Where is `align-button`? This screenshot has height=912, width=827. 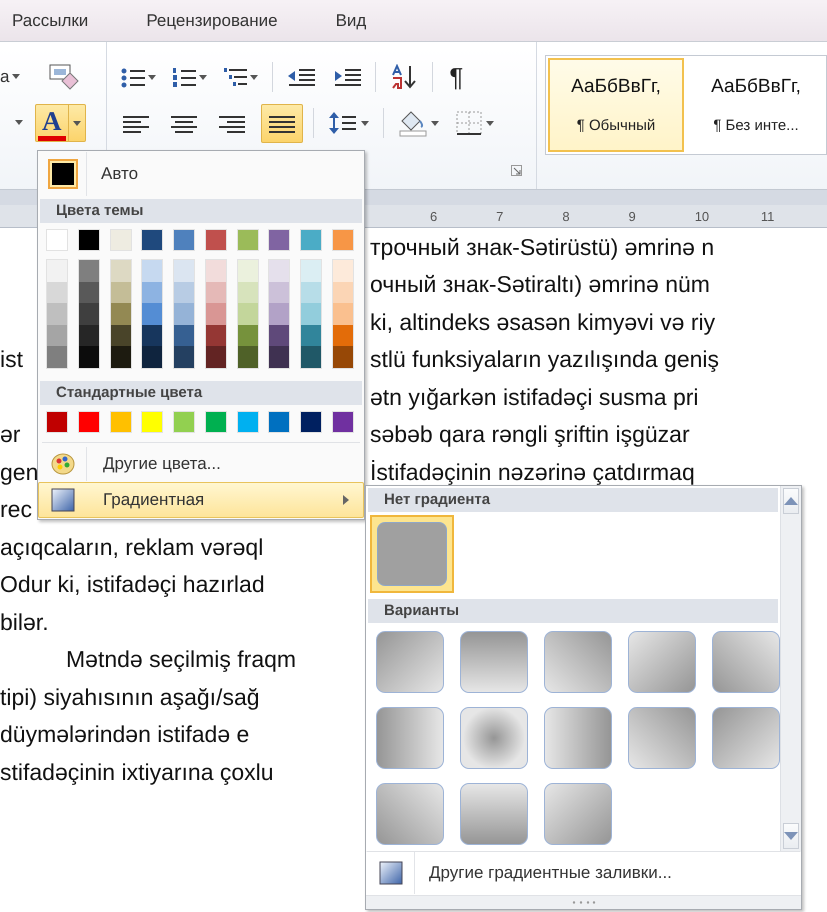 align-button is located at coordinates (282, 123).